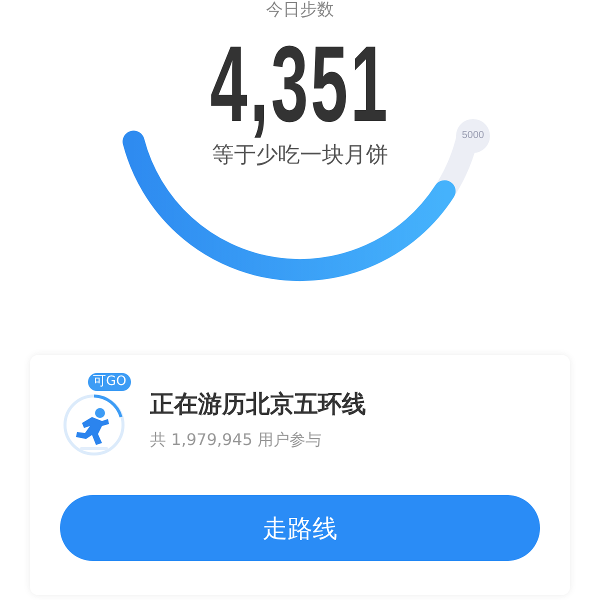  I want to click on go-tag: 可GO, so click(110, 382).